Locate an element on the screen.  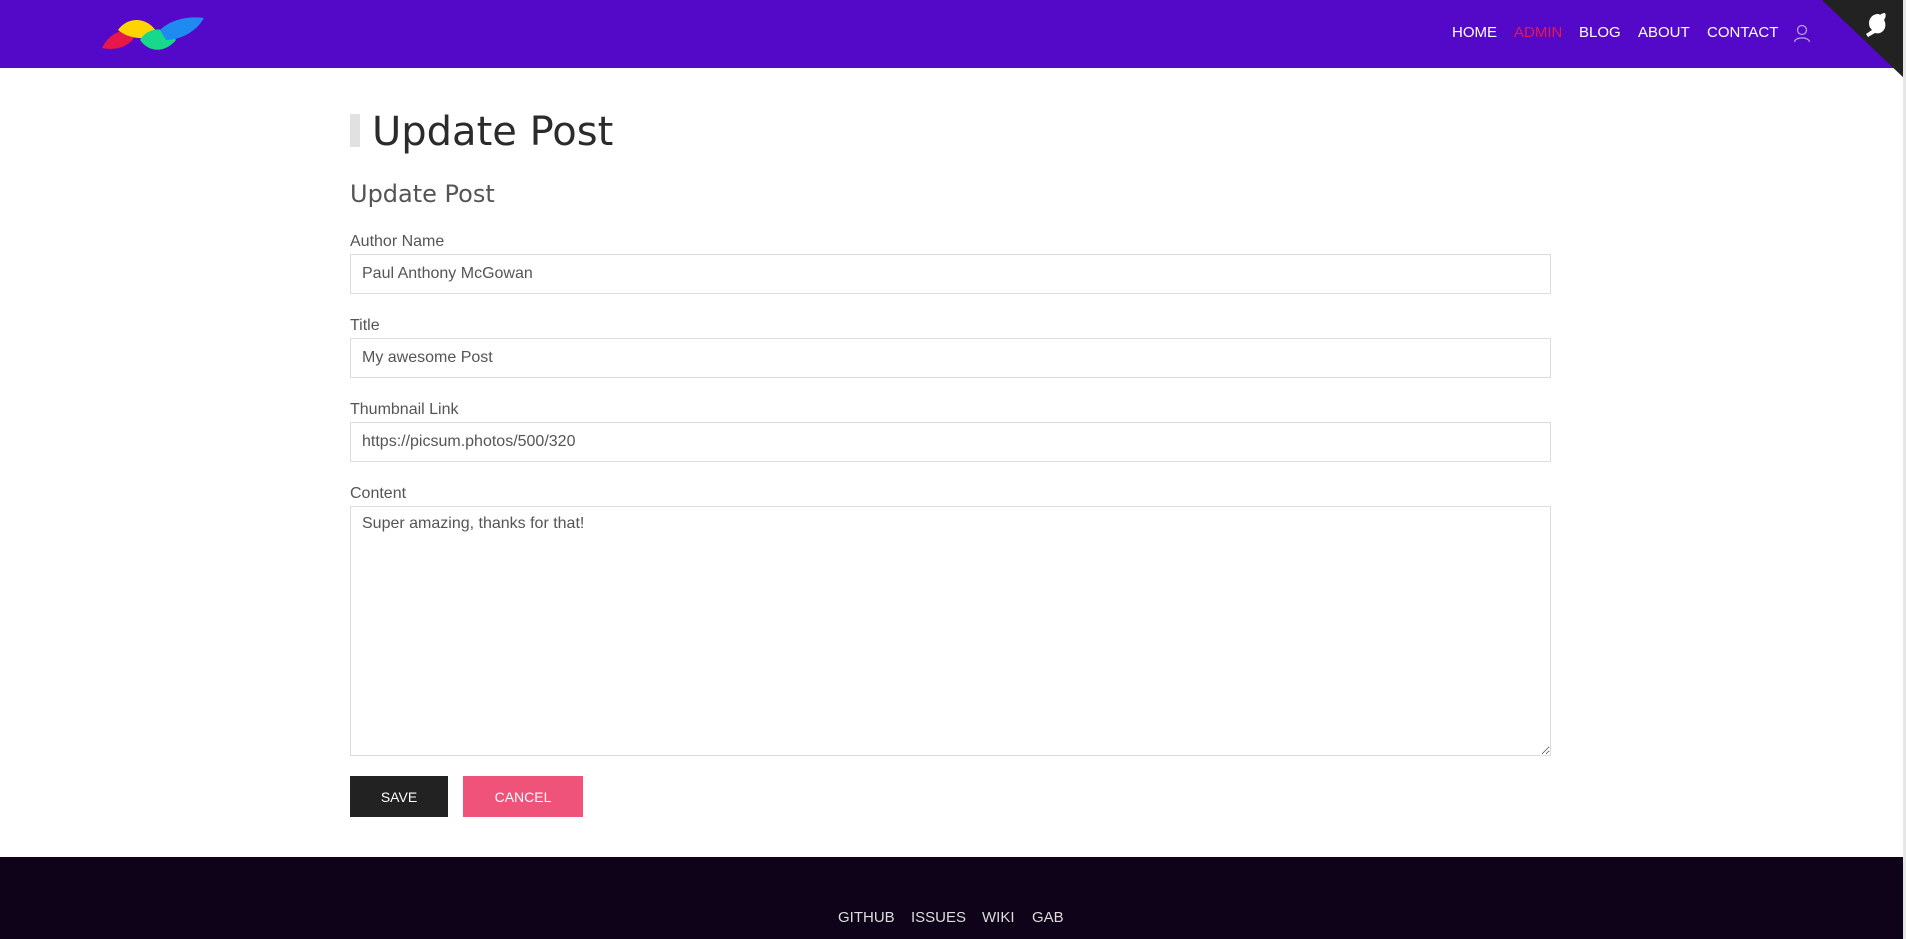
user-icon is located at coordinates (1802, 33).